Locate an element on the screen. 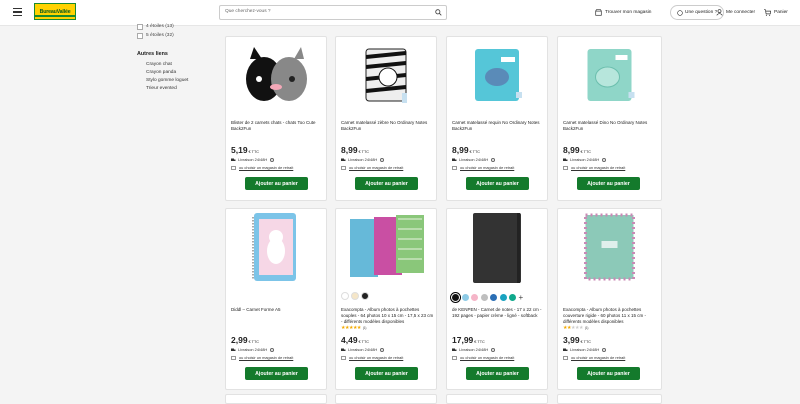 Image resolution: width=800 pixels, height=404 pixels. product-price: 8,99€ TTC is located at coordinates (355, 150).